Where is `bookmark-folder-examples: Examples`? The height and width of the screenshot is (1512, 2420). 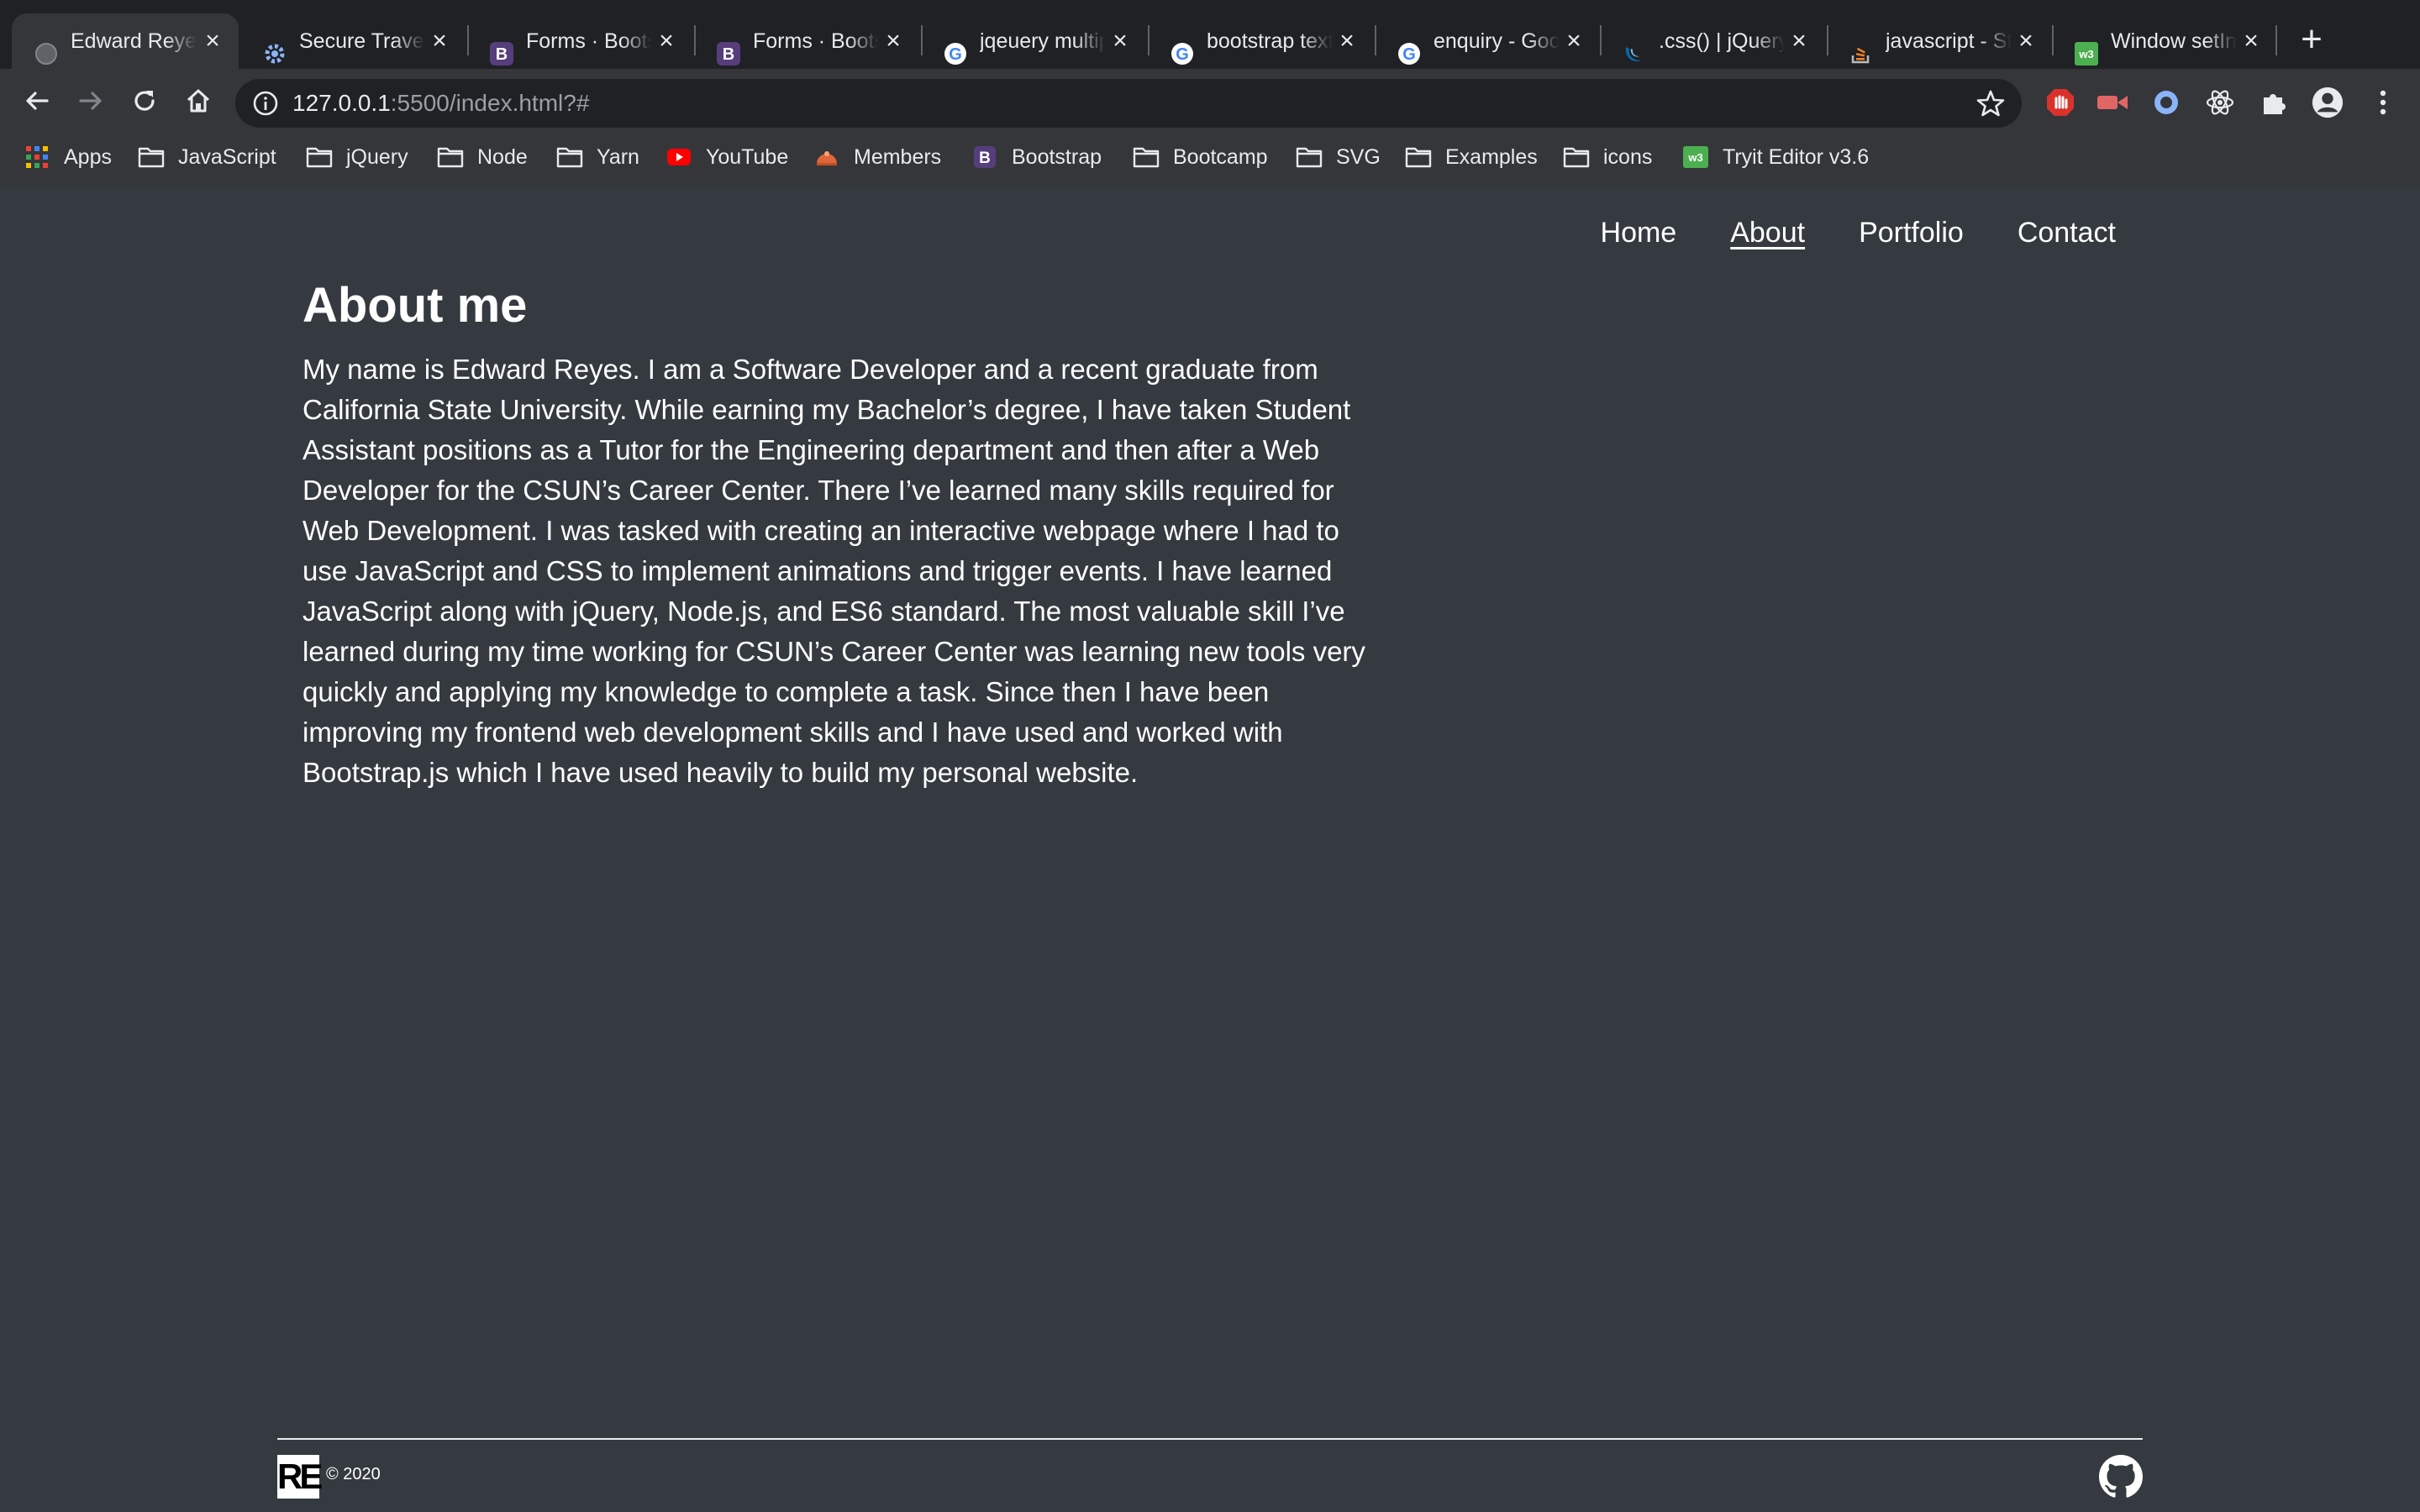
bookmark-folder-examples: Examples is located at coordinates (1471, 157).